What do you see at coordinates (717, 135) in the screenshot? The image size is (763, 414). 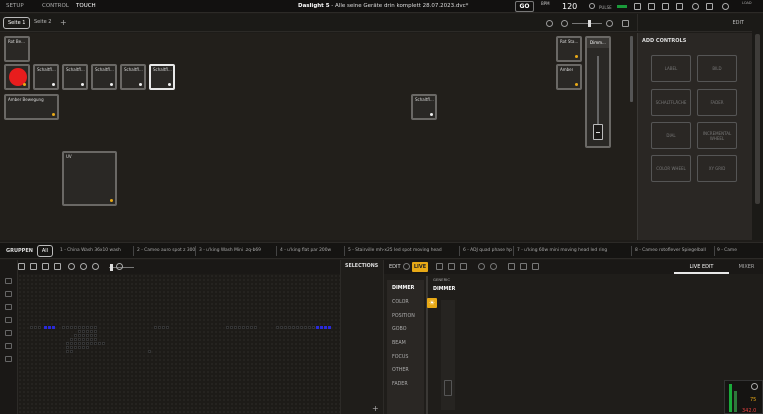 I see `add-incremental-wheel-control: INCREMENTAL WHEEL` at bounding box center [717, 135].